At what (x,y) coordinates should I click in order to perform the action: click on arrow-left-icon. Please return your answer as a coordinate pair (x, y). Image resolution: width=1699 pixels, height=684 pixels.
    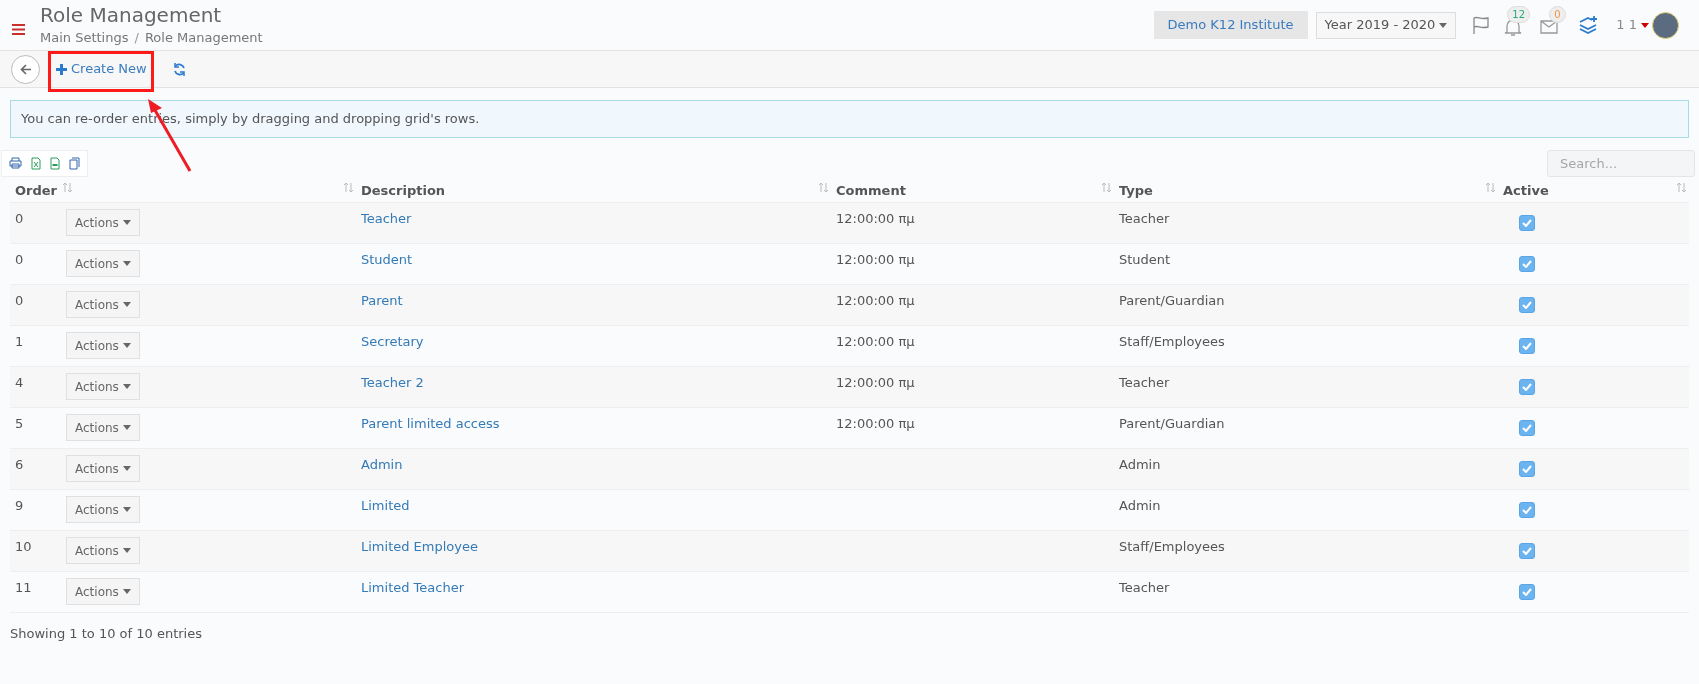
    Looking at the image, I should click on (25, 69).